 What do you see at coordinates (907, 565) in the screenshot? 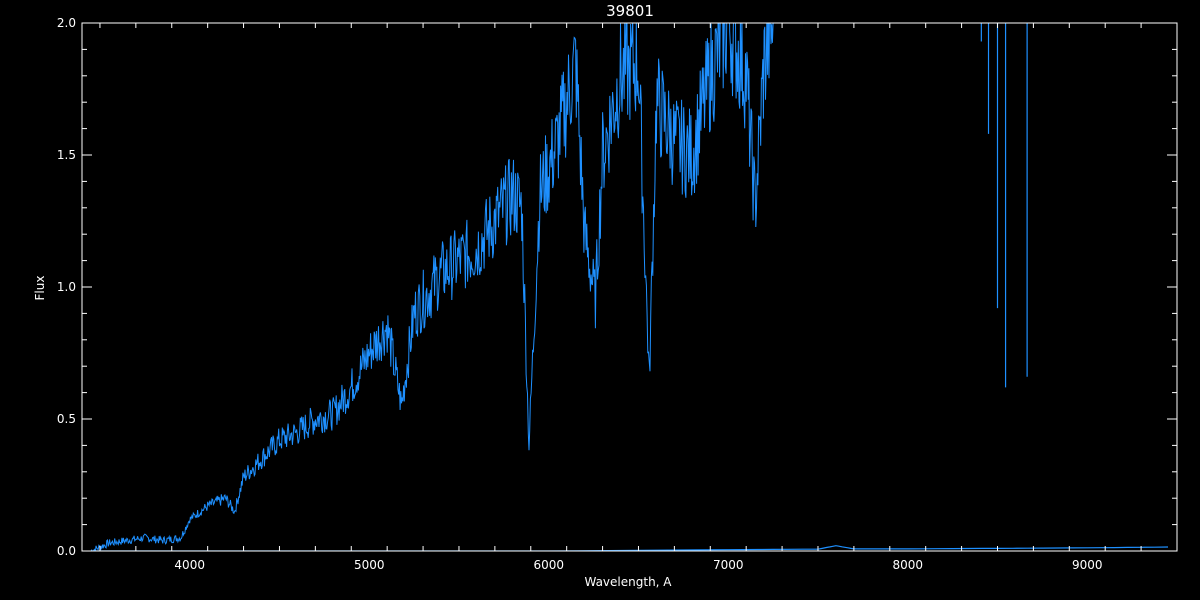
I see `x-tick-label: 8000` at bounding box center [907, 565].